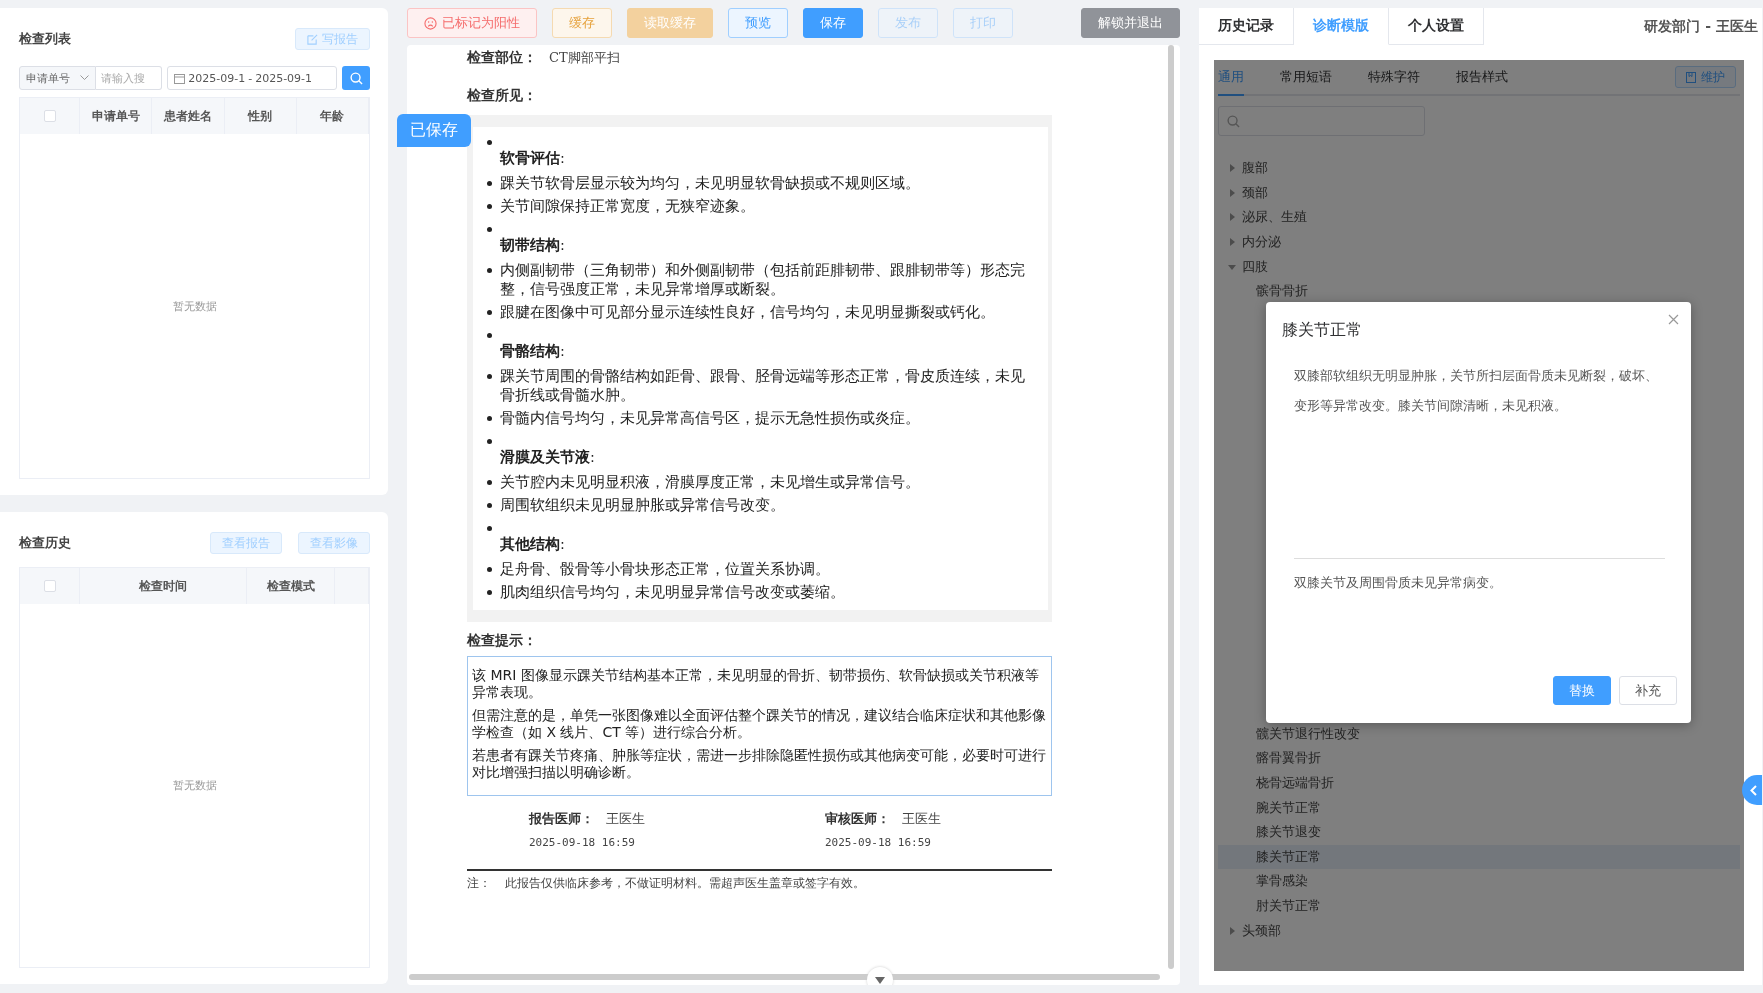 The width and height of the screenshot is (1763, 993). I want to click on column-header: 检查时间, so click(163, 586).